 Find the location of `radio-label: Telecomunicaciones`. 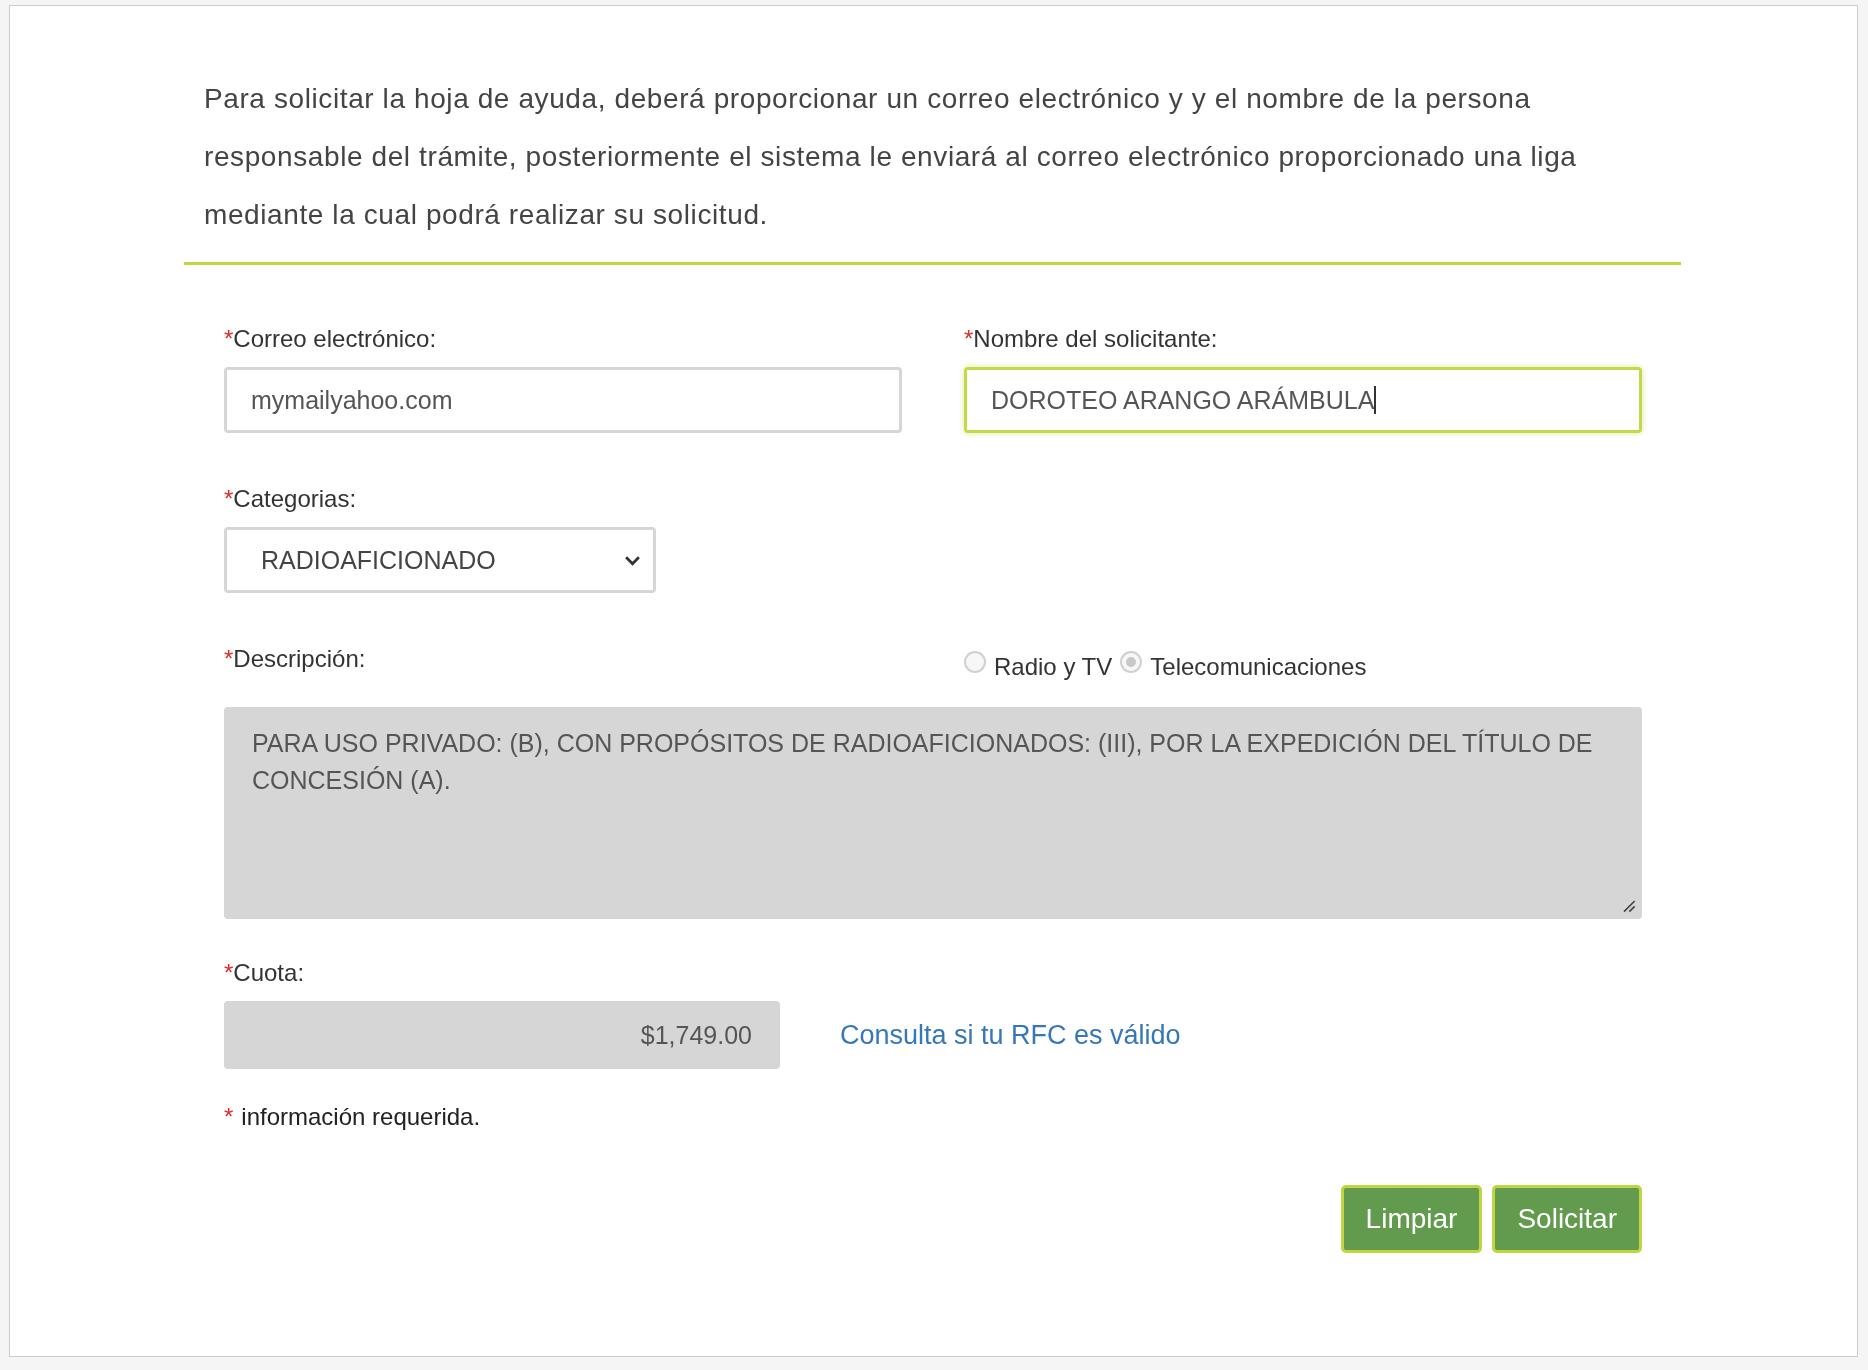

radio-label: Telecomunicaciones is located at coordinates (1258, 667).